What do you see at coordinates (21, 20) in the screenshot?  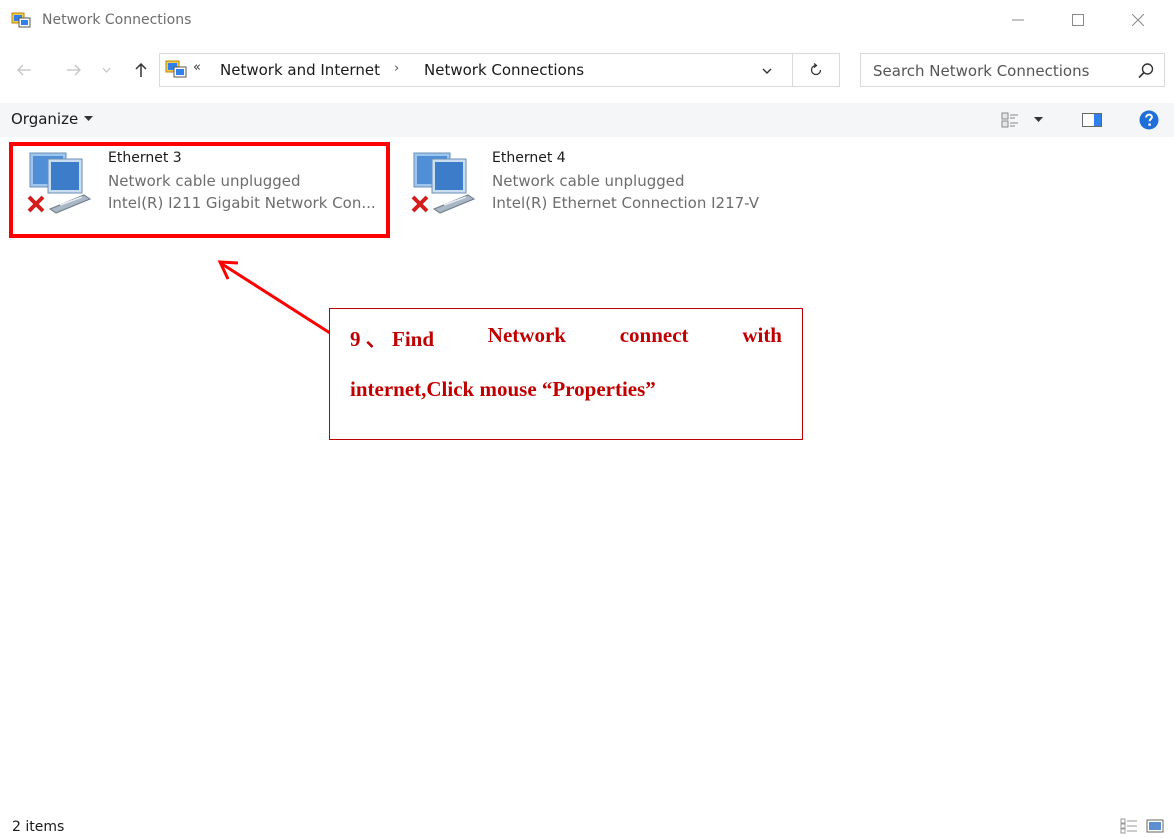 I see `network-connections-app-icon` at bounding box center [21, 20].